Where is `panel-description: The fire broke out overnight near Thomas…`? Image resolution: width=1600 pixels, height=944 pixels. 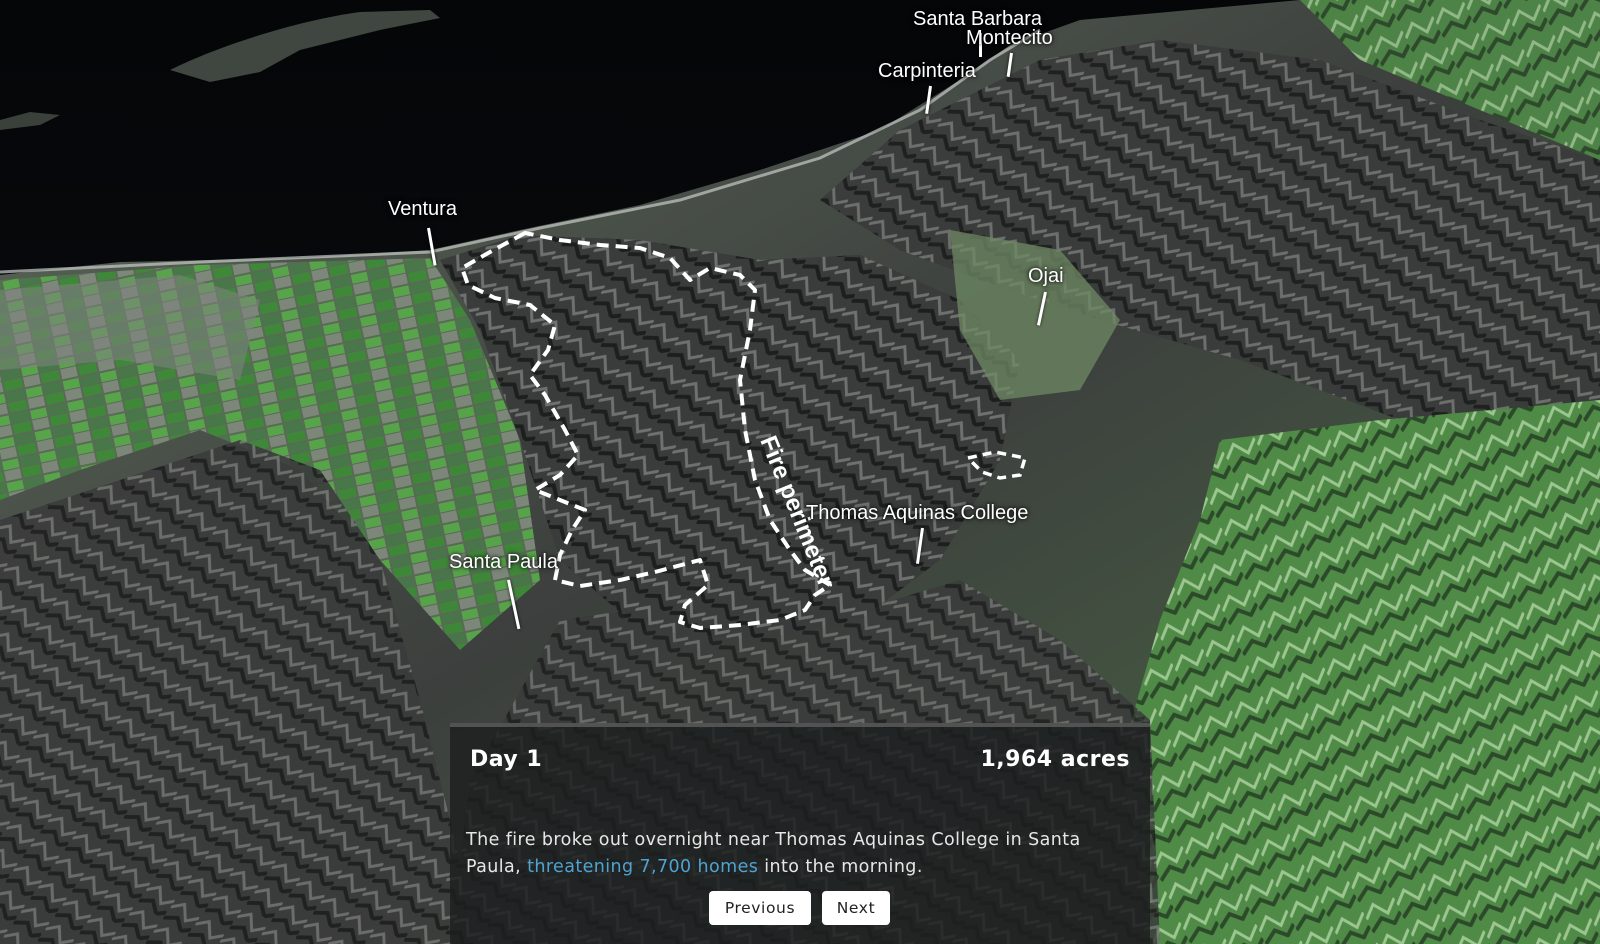
panel-description: The fire broke out overnight near Thomas… is located at coordinates (796, 854).